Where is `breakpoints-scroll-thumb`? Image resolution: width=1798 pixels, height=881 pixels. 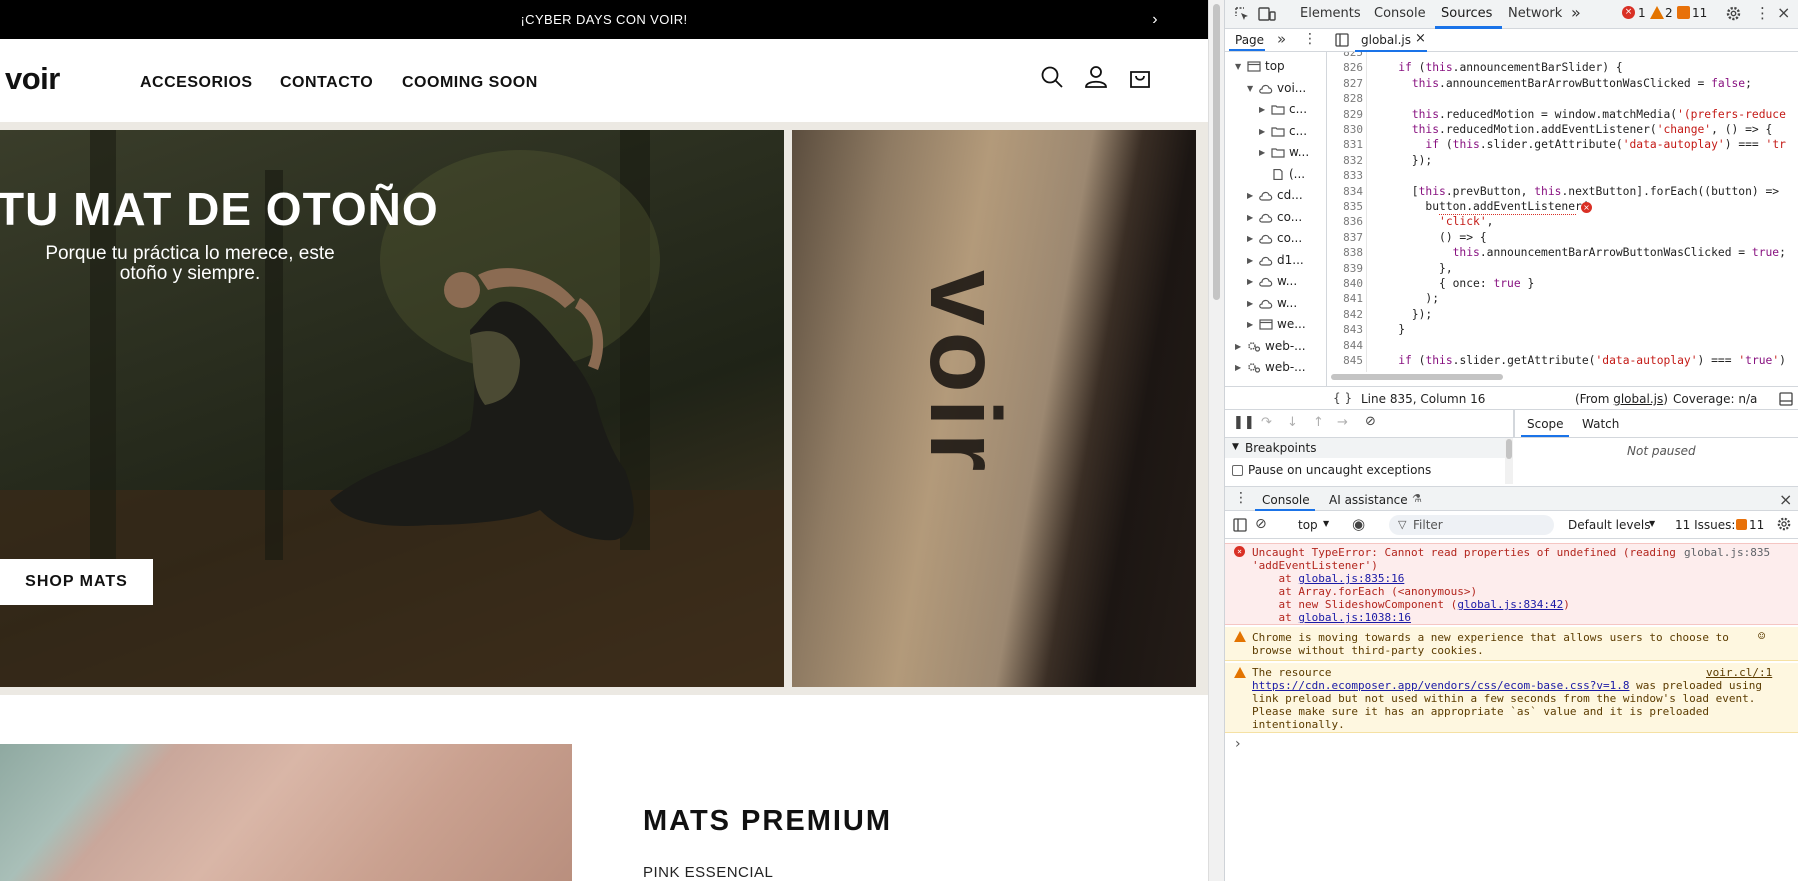 breakpoints-scroll-thumb is located at coordinates (1509, 449).